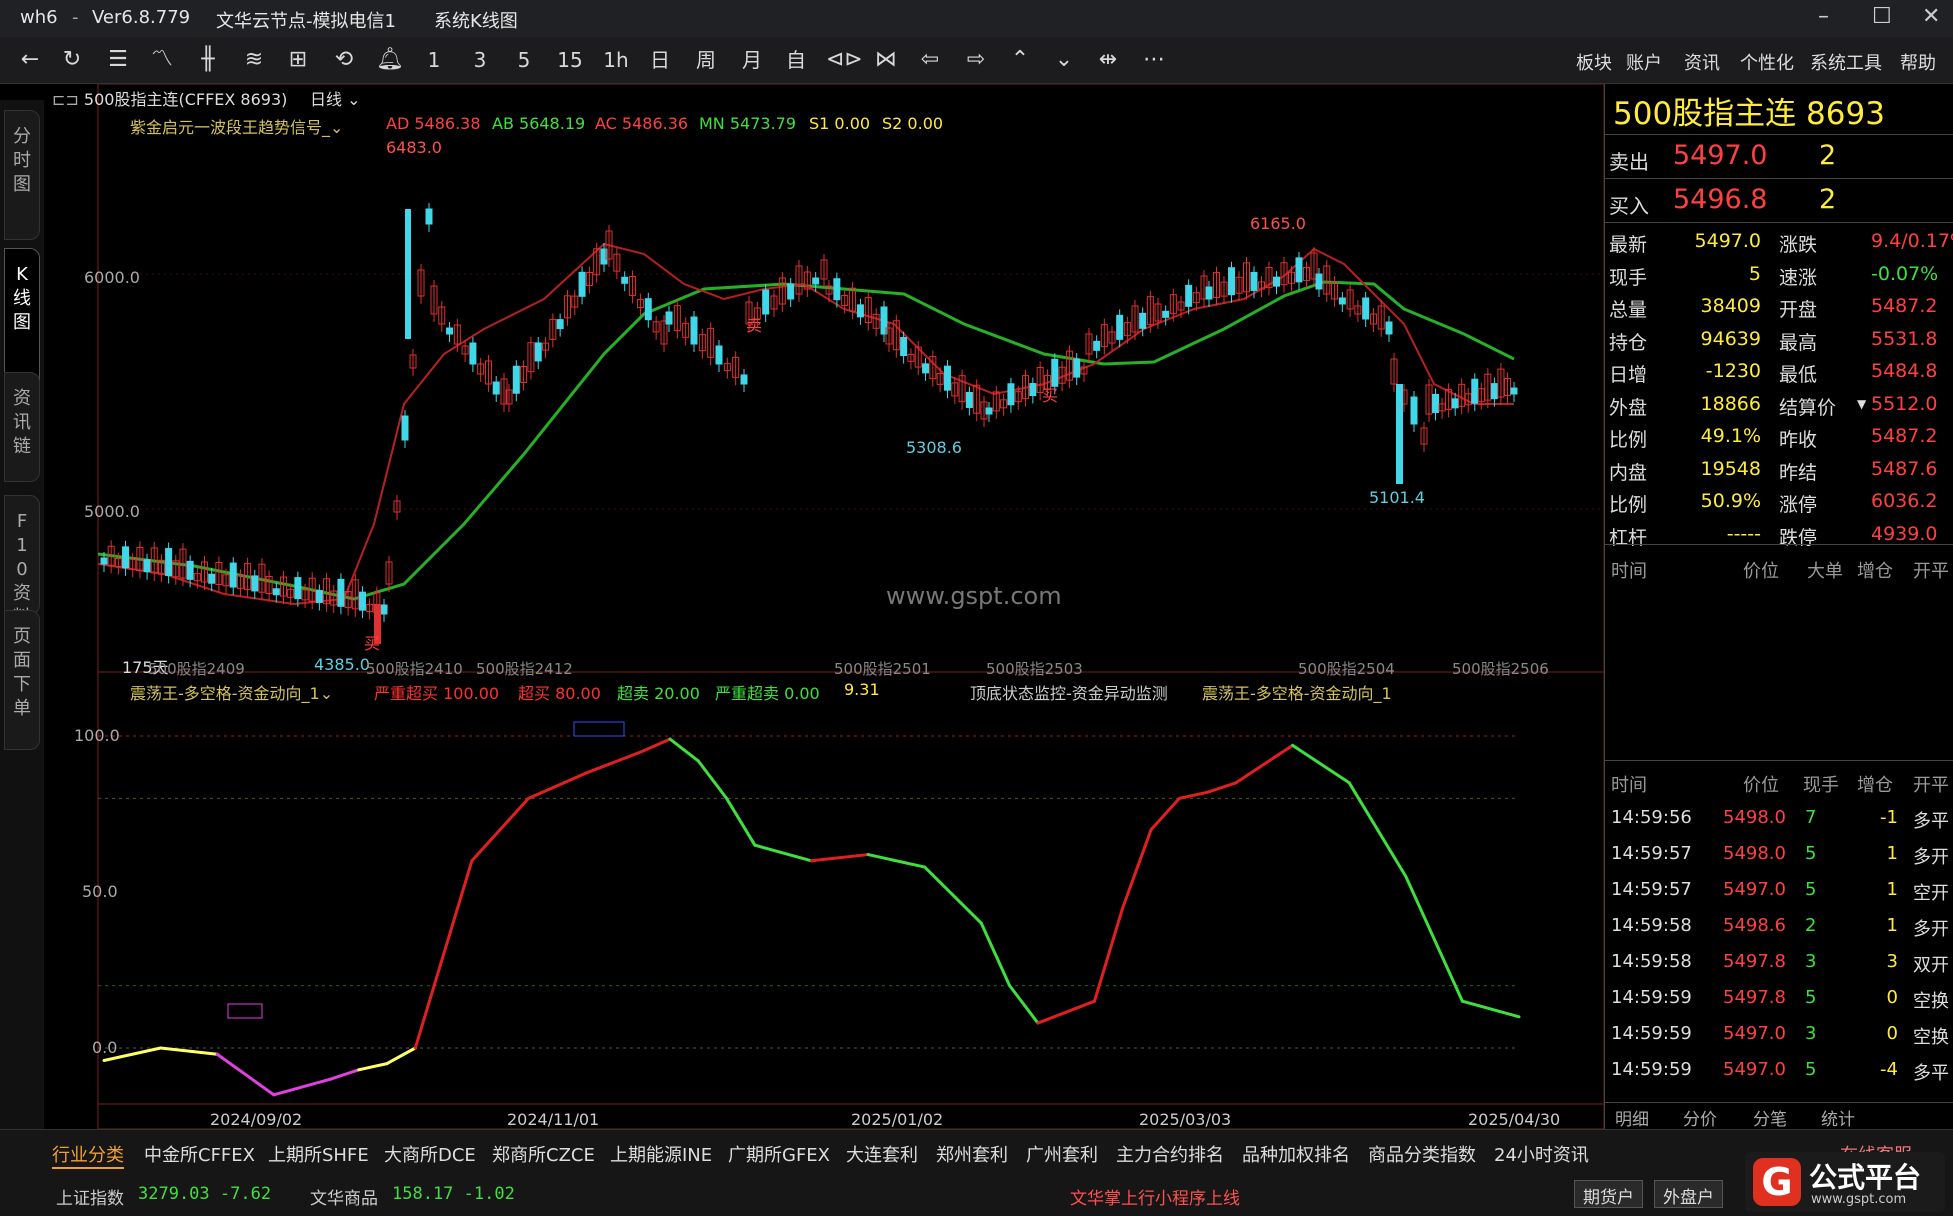 This screenshot has width=1953, height=1216. I want to click on tab-timeshare: 分时图, so click(22, 175).